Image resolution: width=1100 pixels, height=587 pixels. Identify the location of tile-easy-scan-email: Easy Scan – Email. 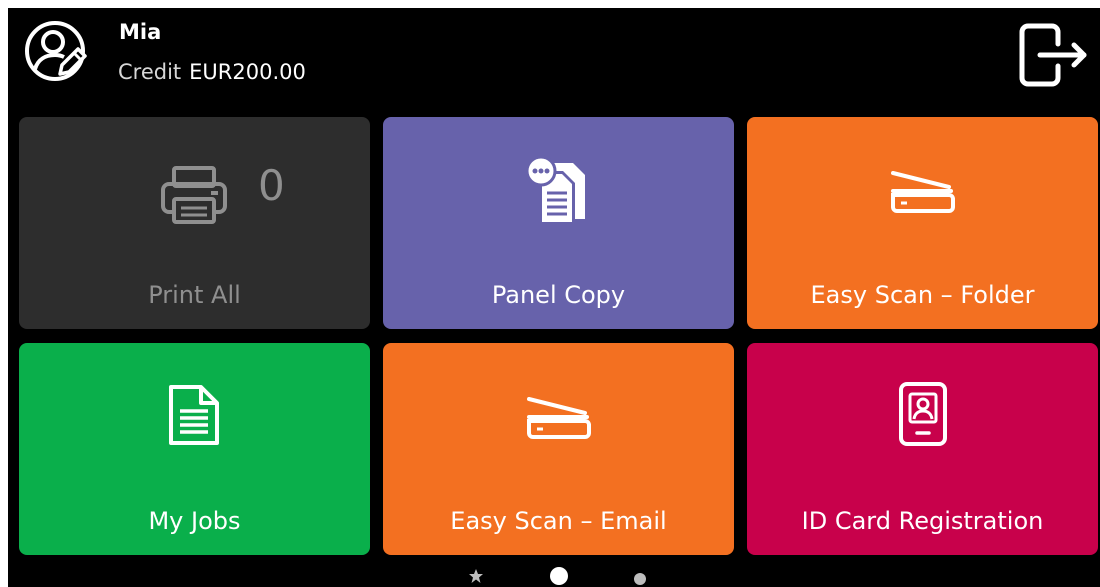
(558, 449).